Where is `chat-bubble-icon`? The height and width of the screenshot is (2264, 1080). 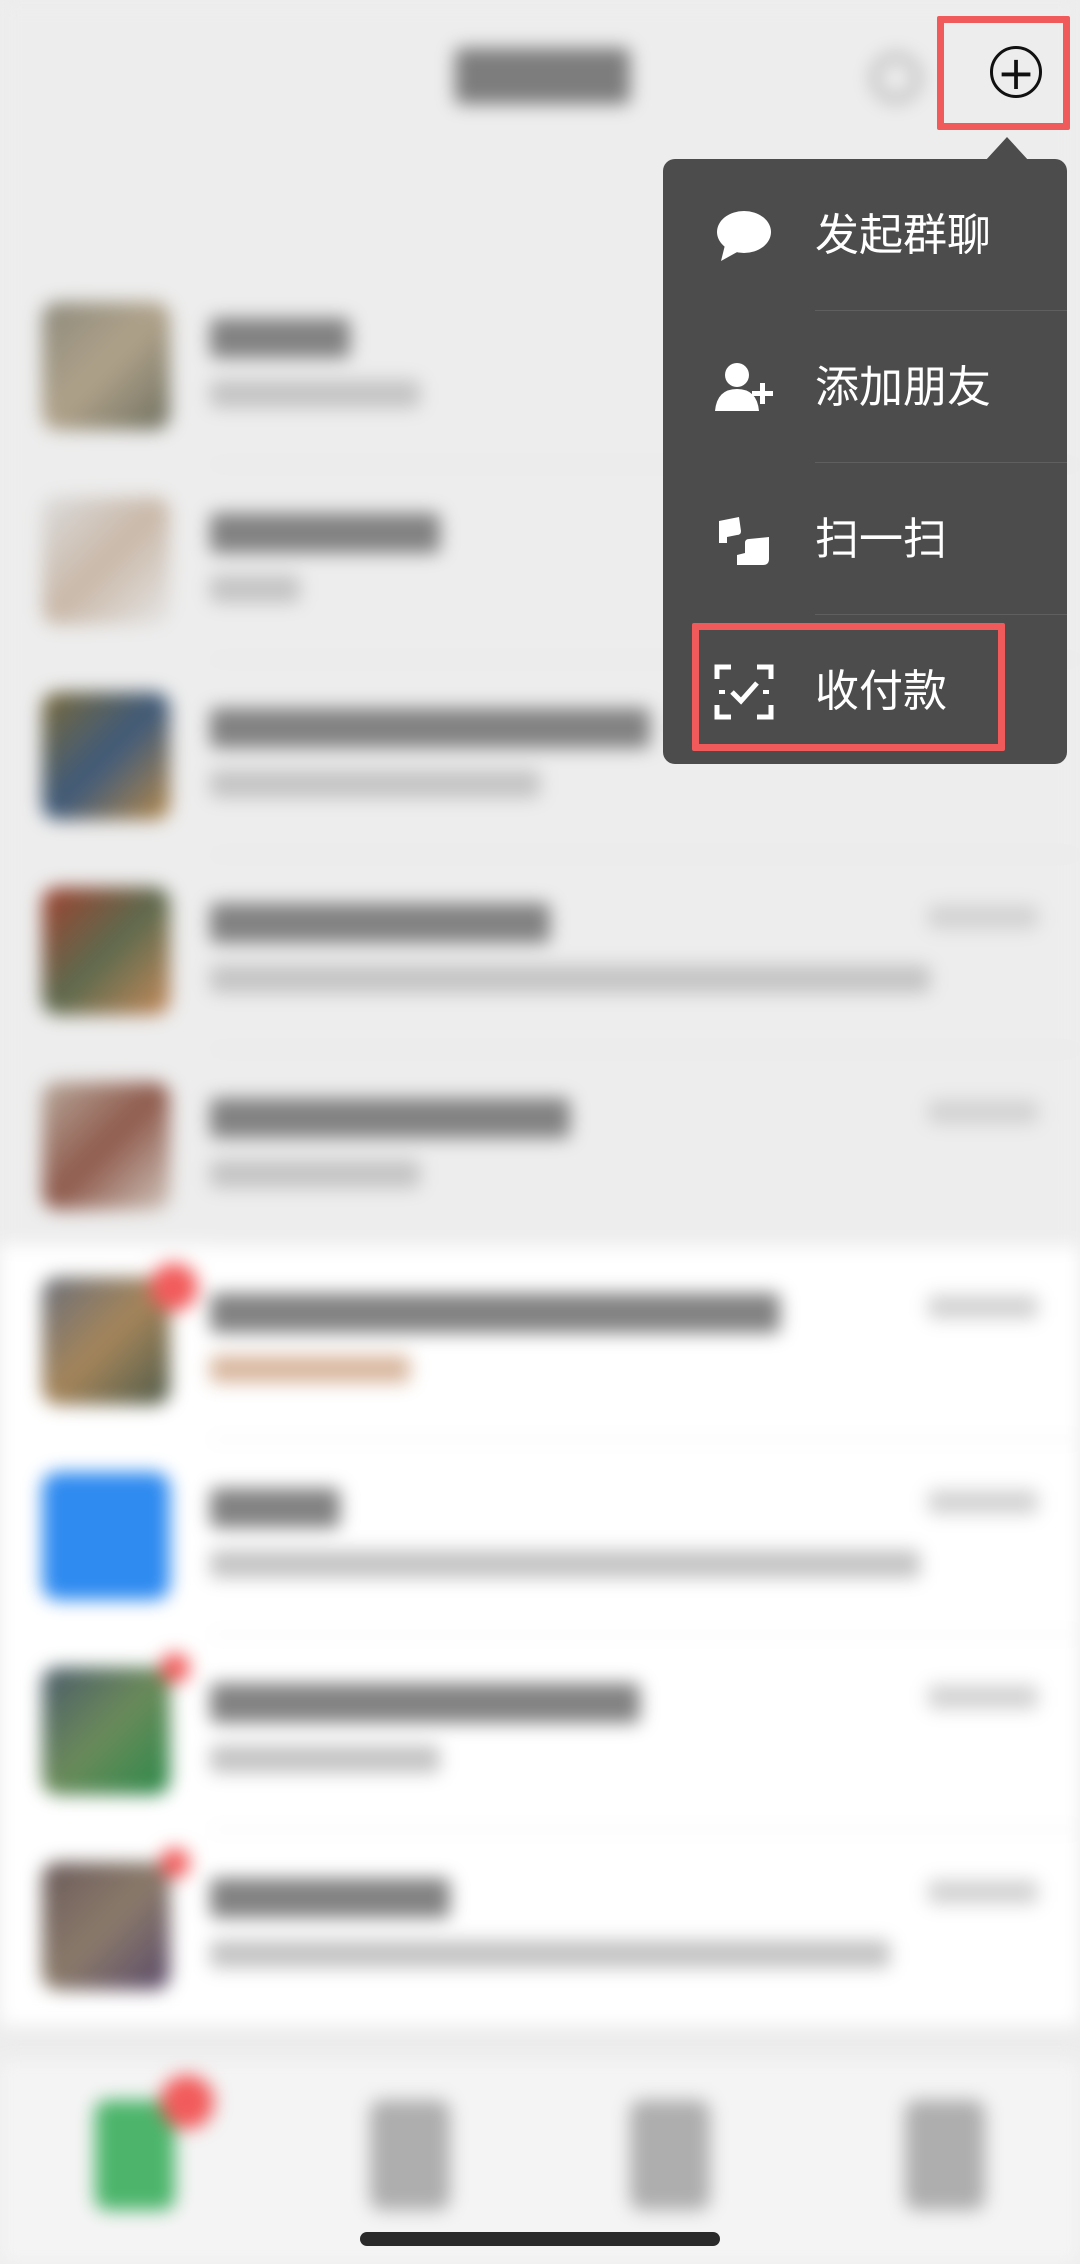
chat-bubble-icon is located at coordinates (744, 236).